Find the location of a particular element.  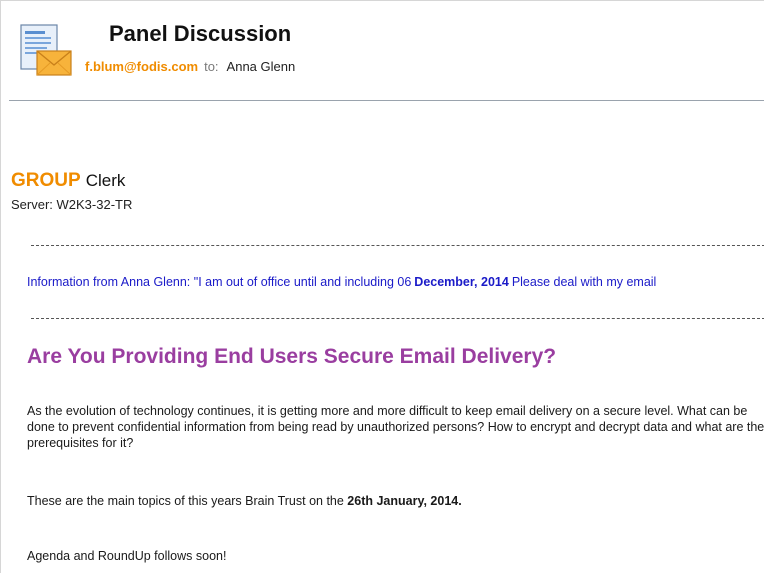

ooo-suffix: Please deal with my email is located at coordinates (584, 282).